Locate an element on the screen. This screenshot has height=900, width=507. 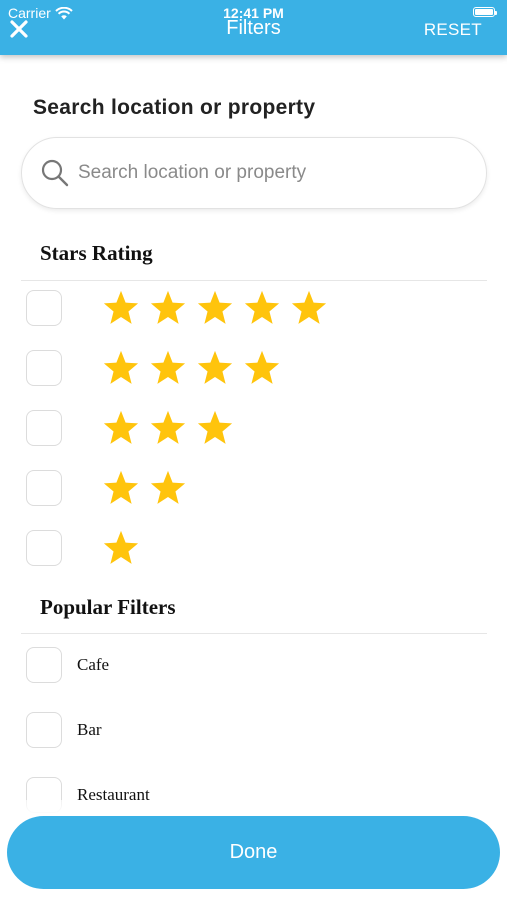
close-icon is located at coordinates (19, 29).